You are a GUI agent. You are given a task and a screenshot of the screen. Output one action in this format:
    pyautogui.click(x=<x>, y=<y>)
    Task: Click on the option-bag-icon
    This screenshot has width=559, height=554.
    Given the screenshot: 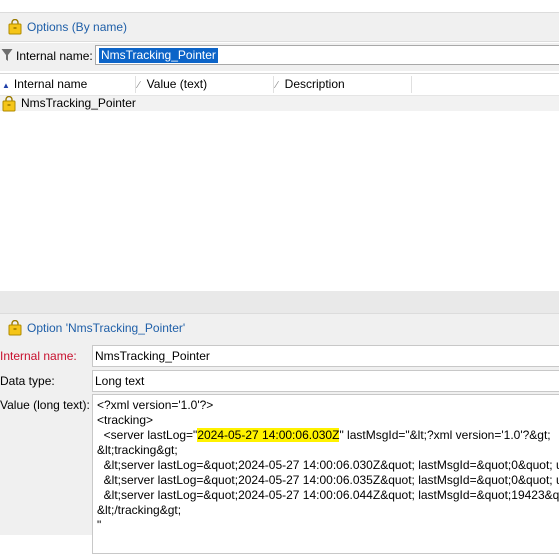 What is the action you would take?
    pyautogui.click(x=9, y=104)
    